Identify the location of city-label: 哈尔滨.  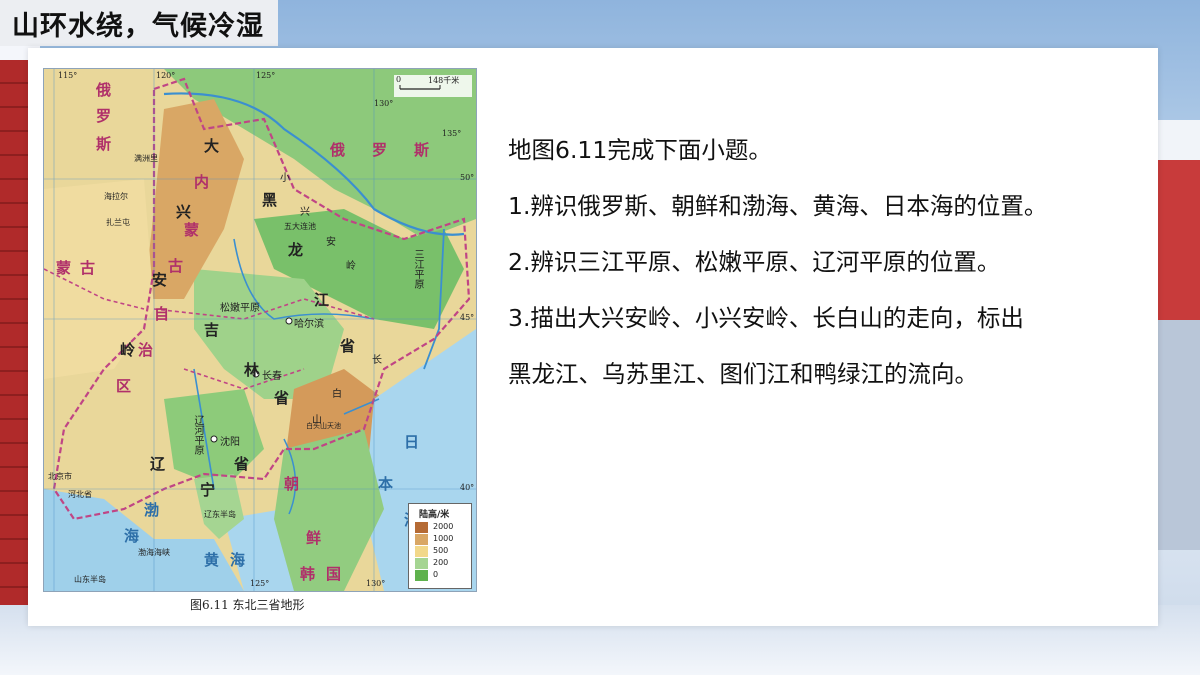
(309, 324).